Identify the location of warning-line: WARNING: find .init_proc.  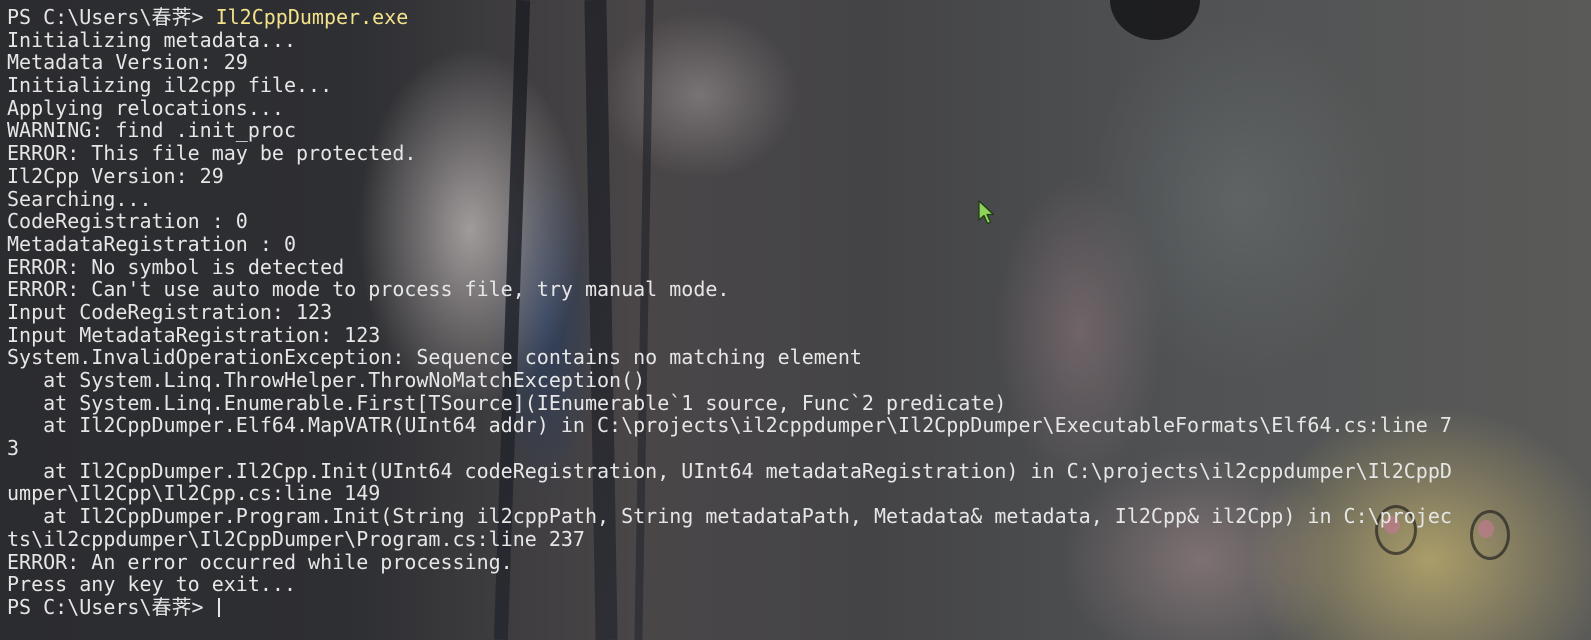
(151, 130).